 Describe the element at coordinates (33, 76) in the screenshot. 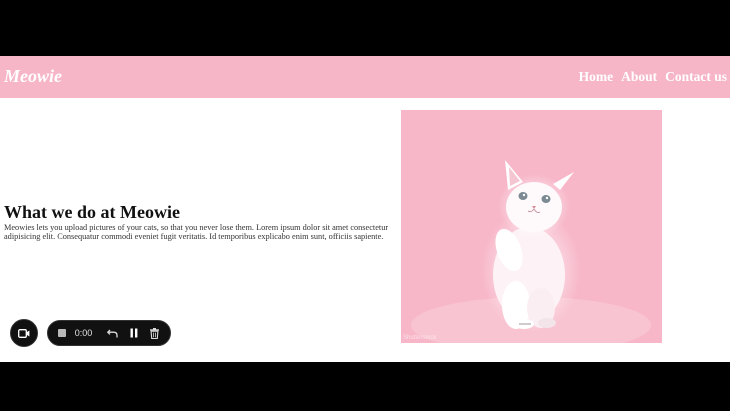

I see `brand-logo: Meowie` at that location.